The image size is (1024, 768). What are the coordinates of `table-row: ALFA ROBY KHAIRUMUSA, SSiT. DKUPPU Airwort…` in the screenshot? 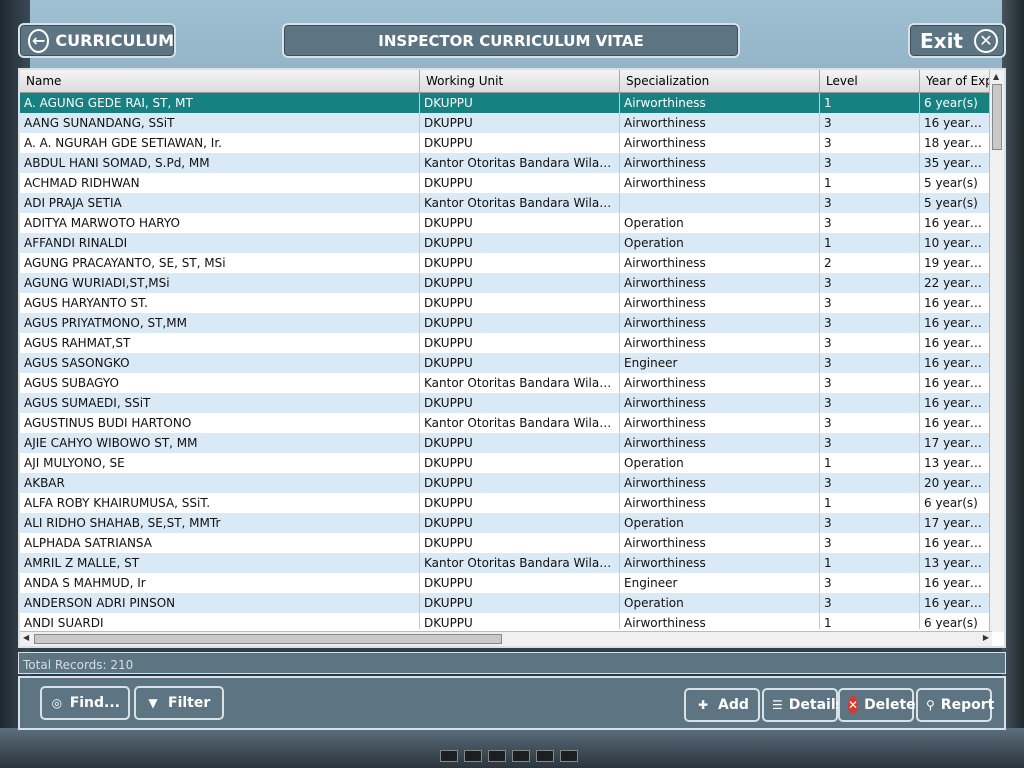 It's located at (512, 503).